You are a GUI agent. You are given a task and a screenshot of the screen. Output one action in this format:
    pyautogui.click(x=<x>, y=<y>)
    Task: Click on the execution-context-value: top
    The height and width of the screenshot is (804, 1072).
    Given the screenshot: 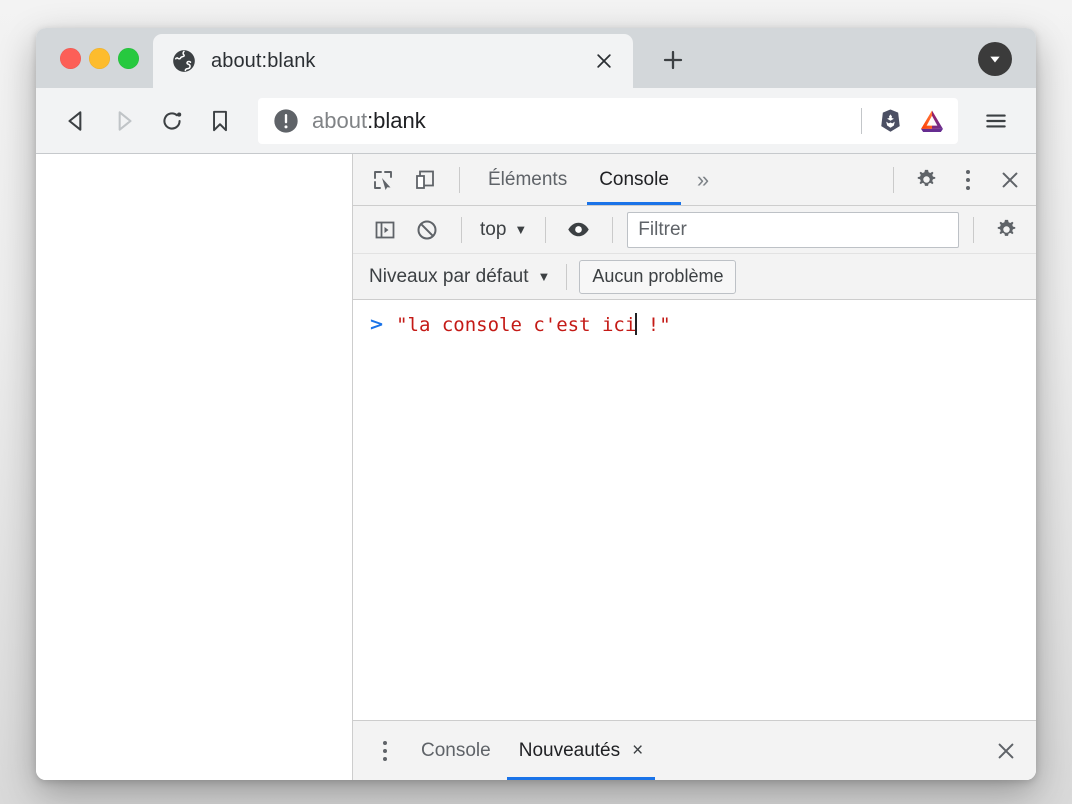 What is the action you would take?
    pyautogui.click(x=493, y=229)
    